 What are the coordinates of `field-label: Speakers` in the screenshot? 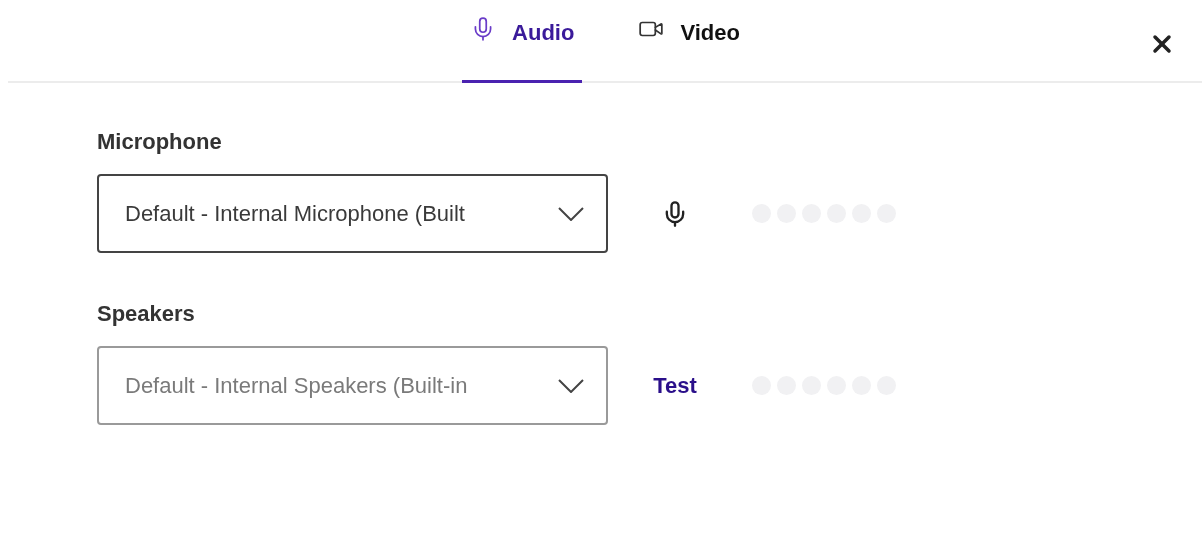 It's located at (146, 314).